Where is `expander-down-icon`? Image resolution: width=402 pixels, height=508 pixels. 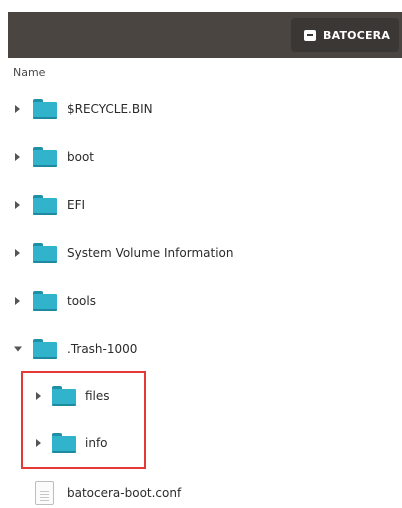 expander-down-icon is located at coordinates (18, 349).